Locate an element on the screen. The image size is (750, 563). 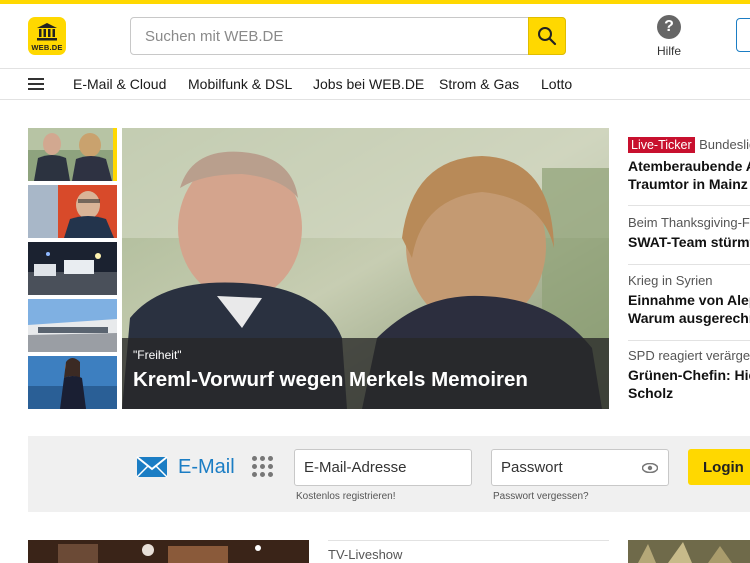
search-icon is located at coordinates (547, 36).